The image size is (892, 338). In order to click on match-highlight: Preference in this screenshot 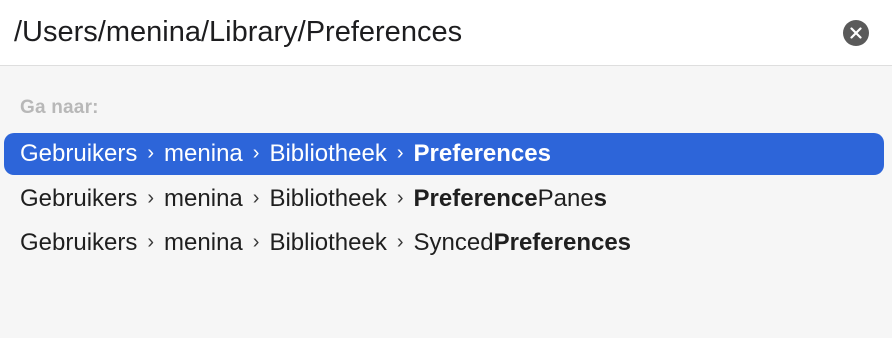, I will do `click(475, 198)`.